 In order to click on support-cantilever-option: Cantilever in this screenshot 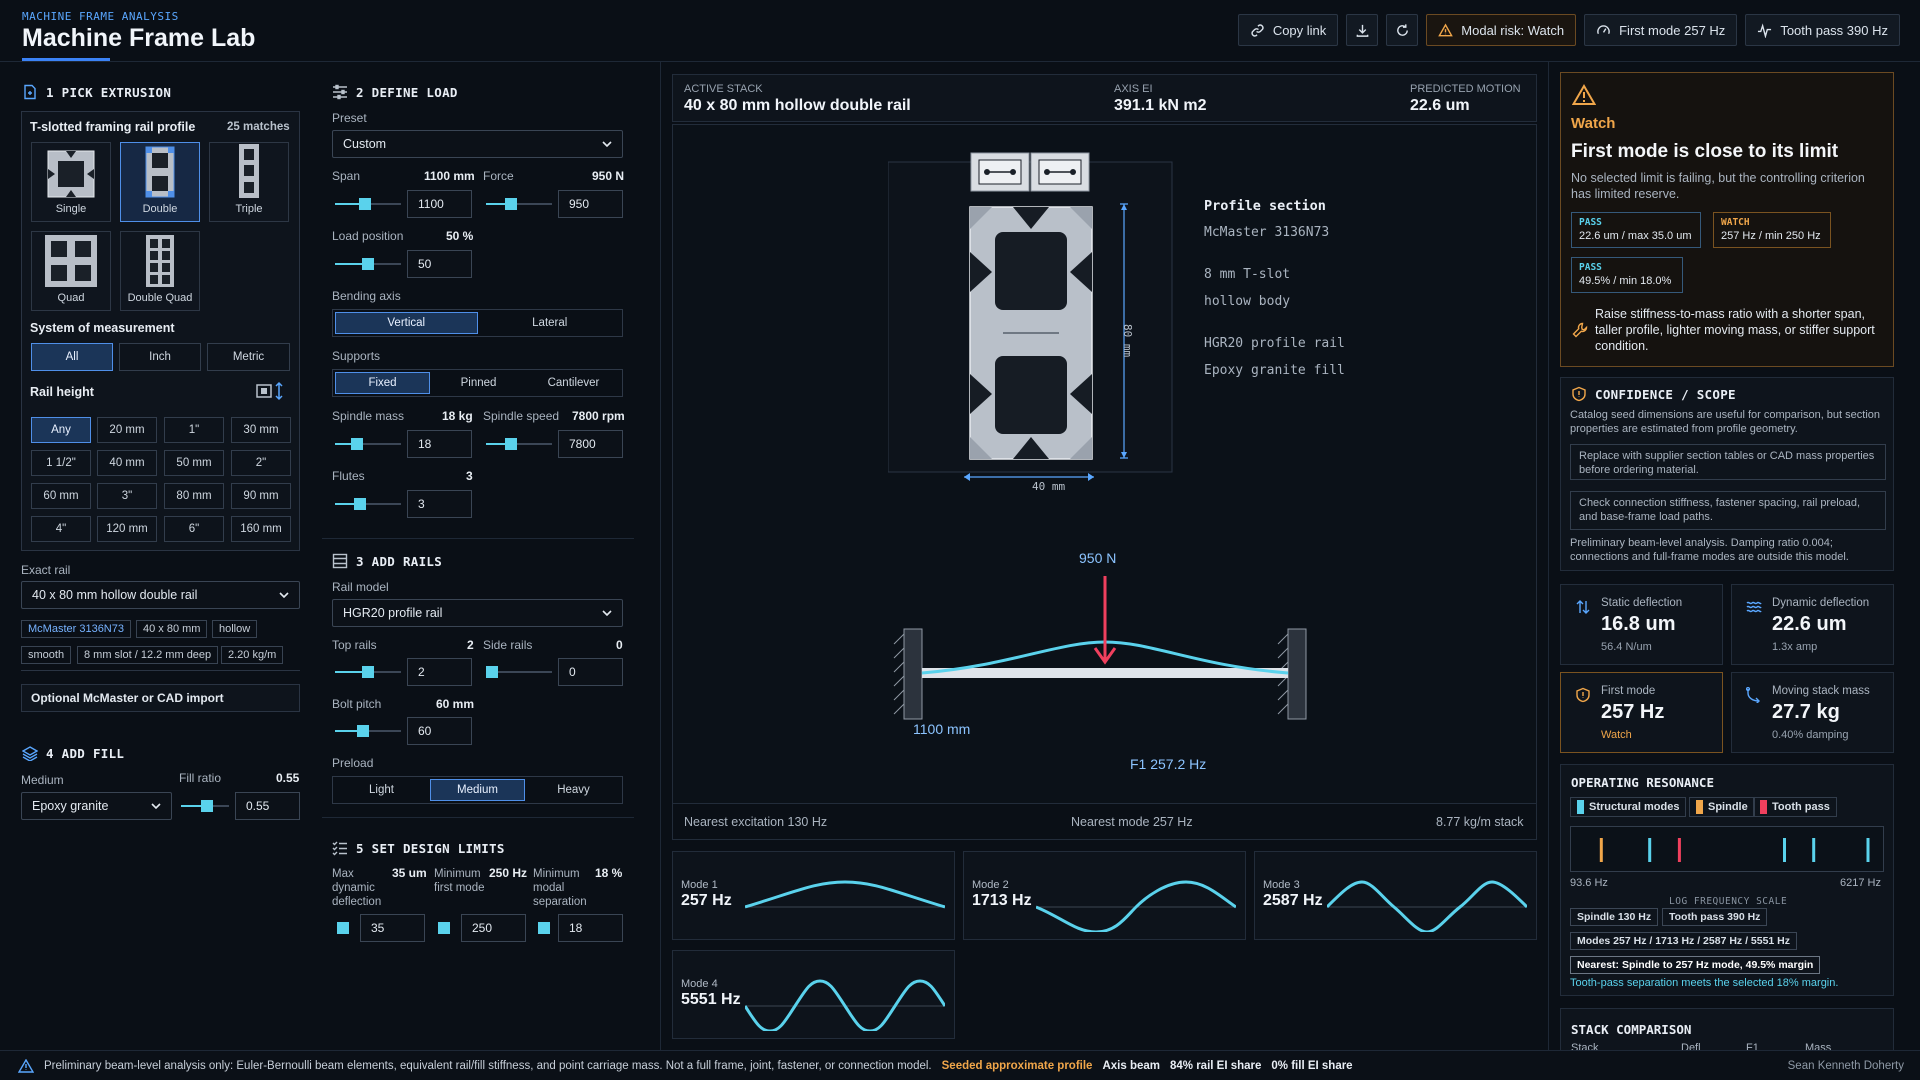, I will do `click(573, 383)`.